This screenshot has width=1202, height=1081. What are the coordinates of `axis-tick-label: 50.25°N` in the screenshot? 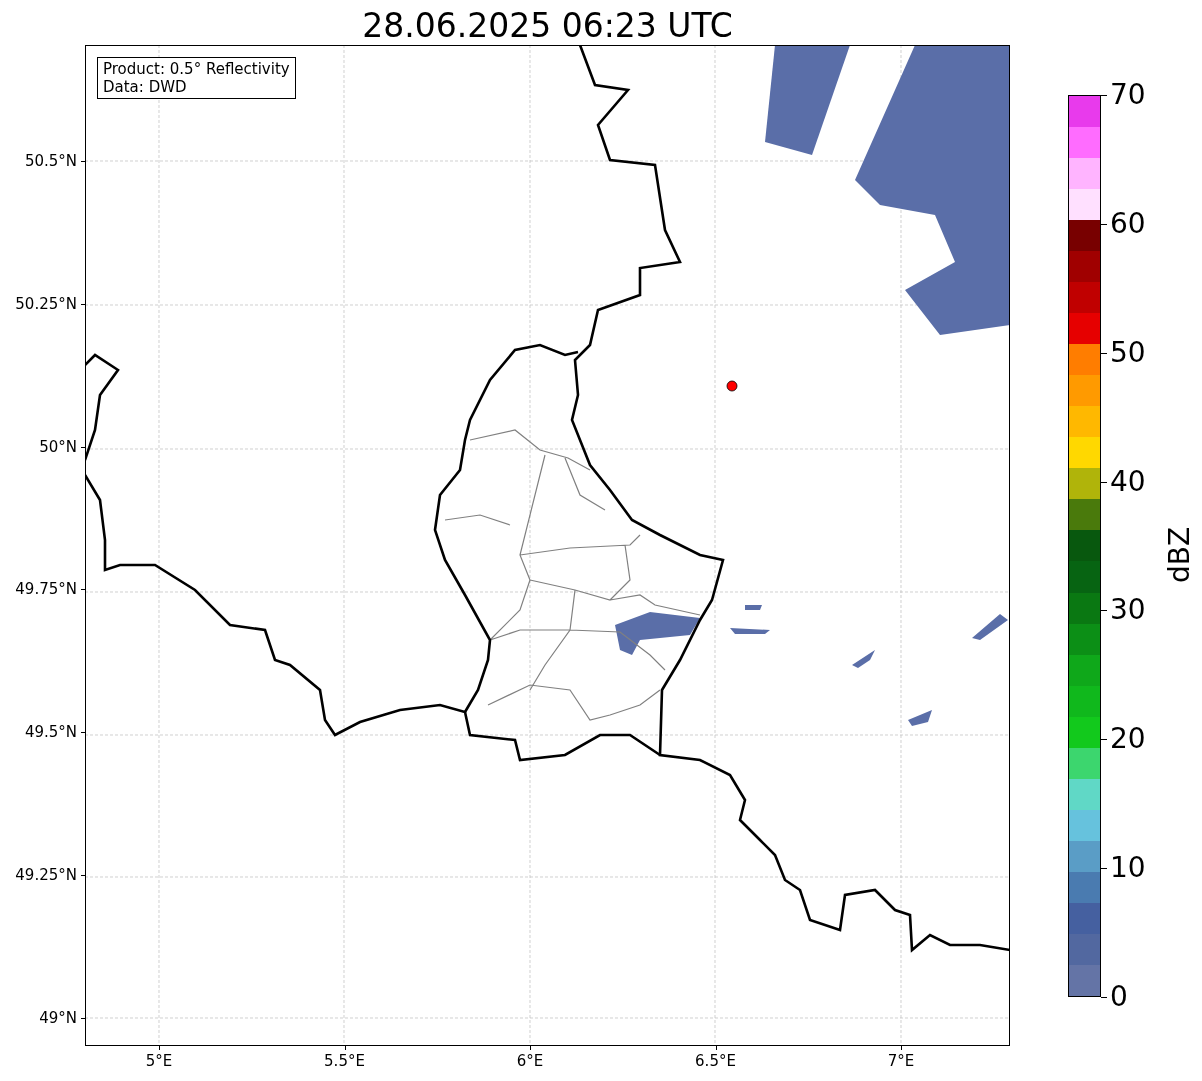 It's located at (46, 303).